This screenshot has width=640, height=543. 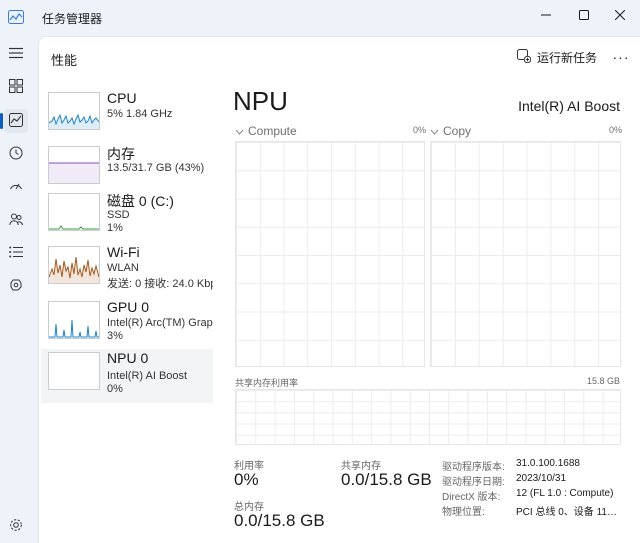 I want to click on hamburger-menu-button, so click(x=16, y=54).